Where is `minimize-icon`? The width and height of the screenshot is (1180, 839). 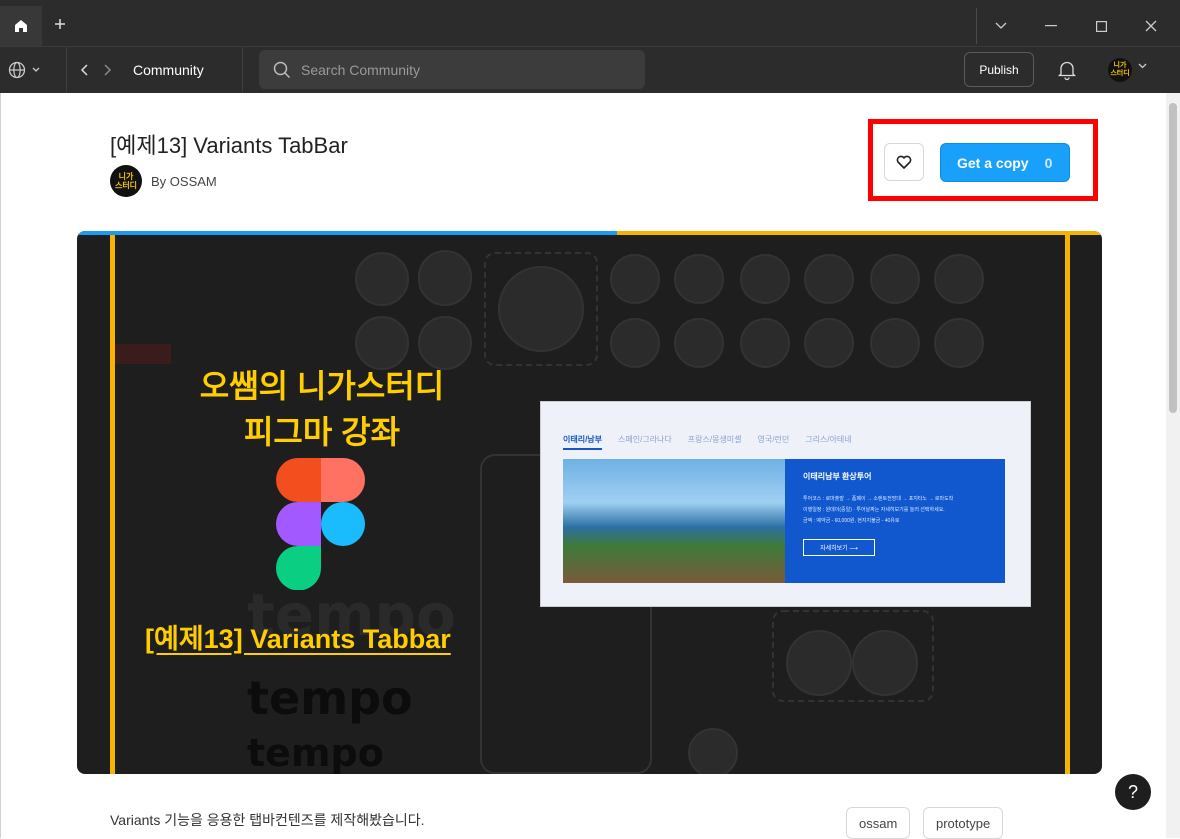 minimize-icon is located at coordinates (1051, 26).